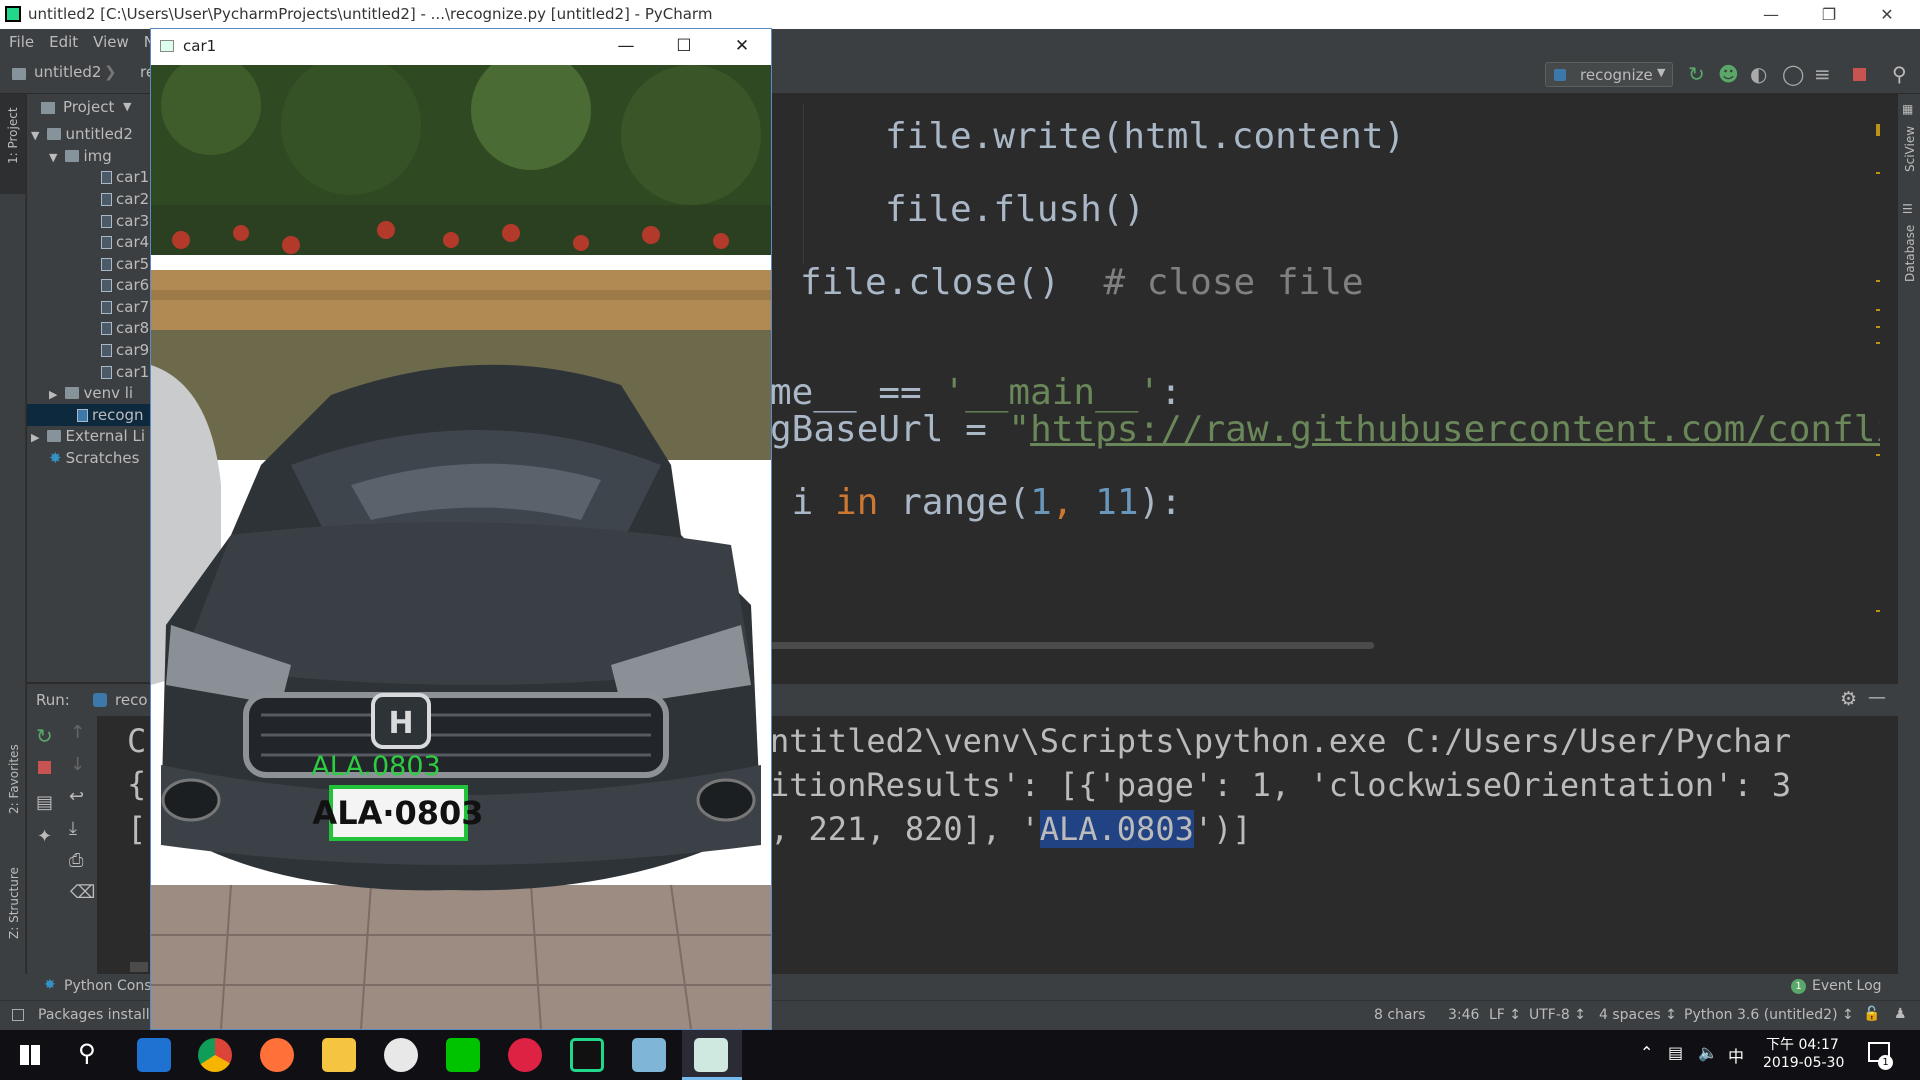 The width and height of the screenshot is (1920, 1080). What do you see at coordinates (1877, 697) in the screenshot?
I see `hide-panel-icon: —` at bounding box center [1877, 697].